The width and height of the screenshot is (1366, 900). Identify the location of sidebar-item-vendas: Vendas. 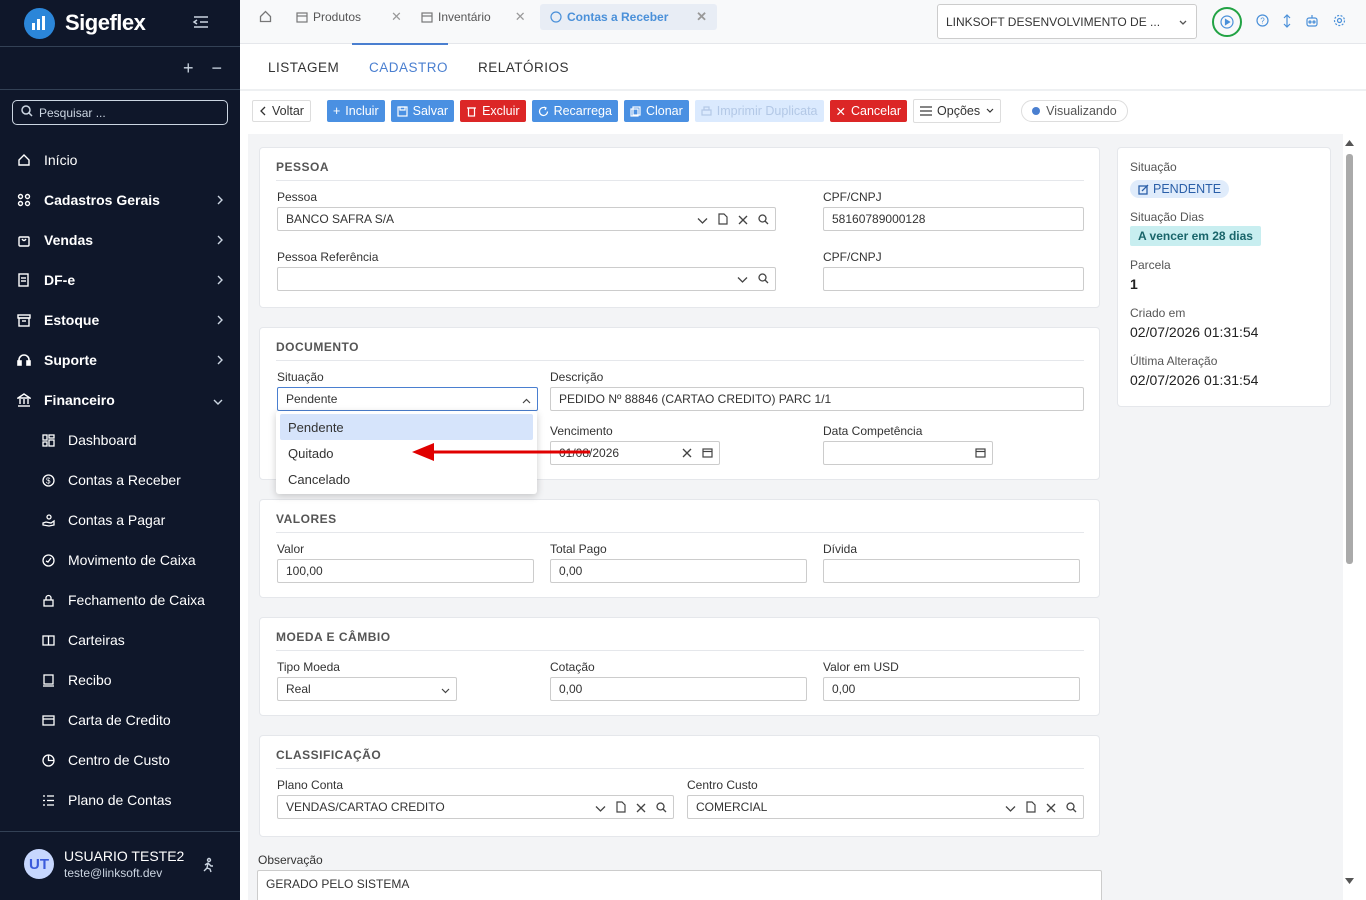
(120, 240).